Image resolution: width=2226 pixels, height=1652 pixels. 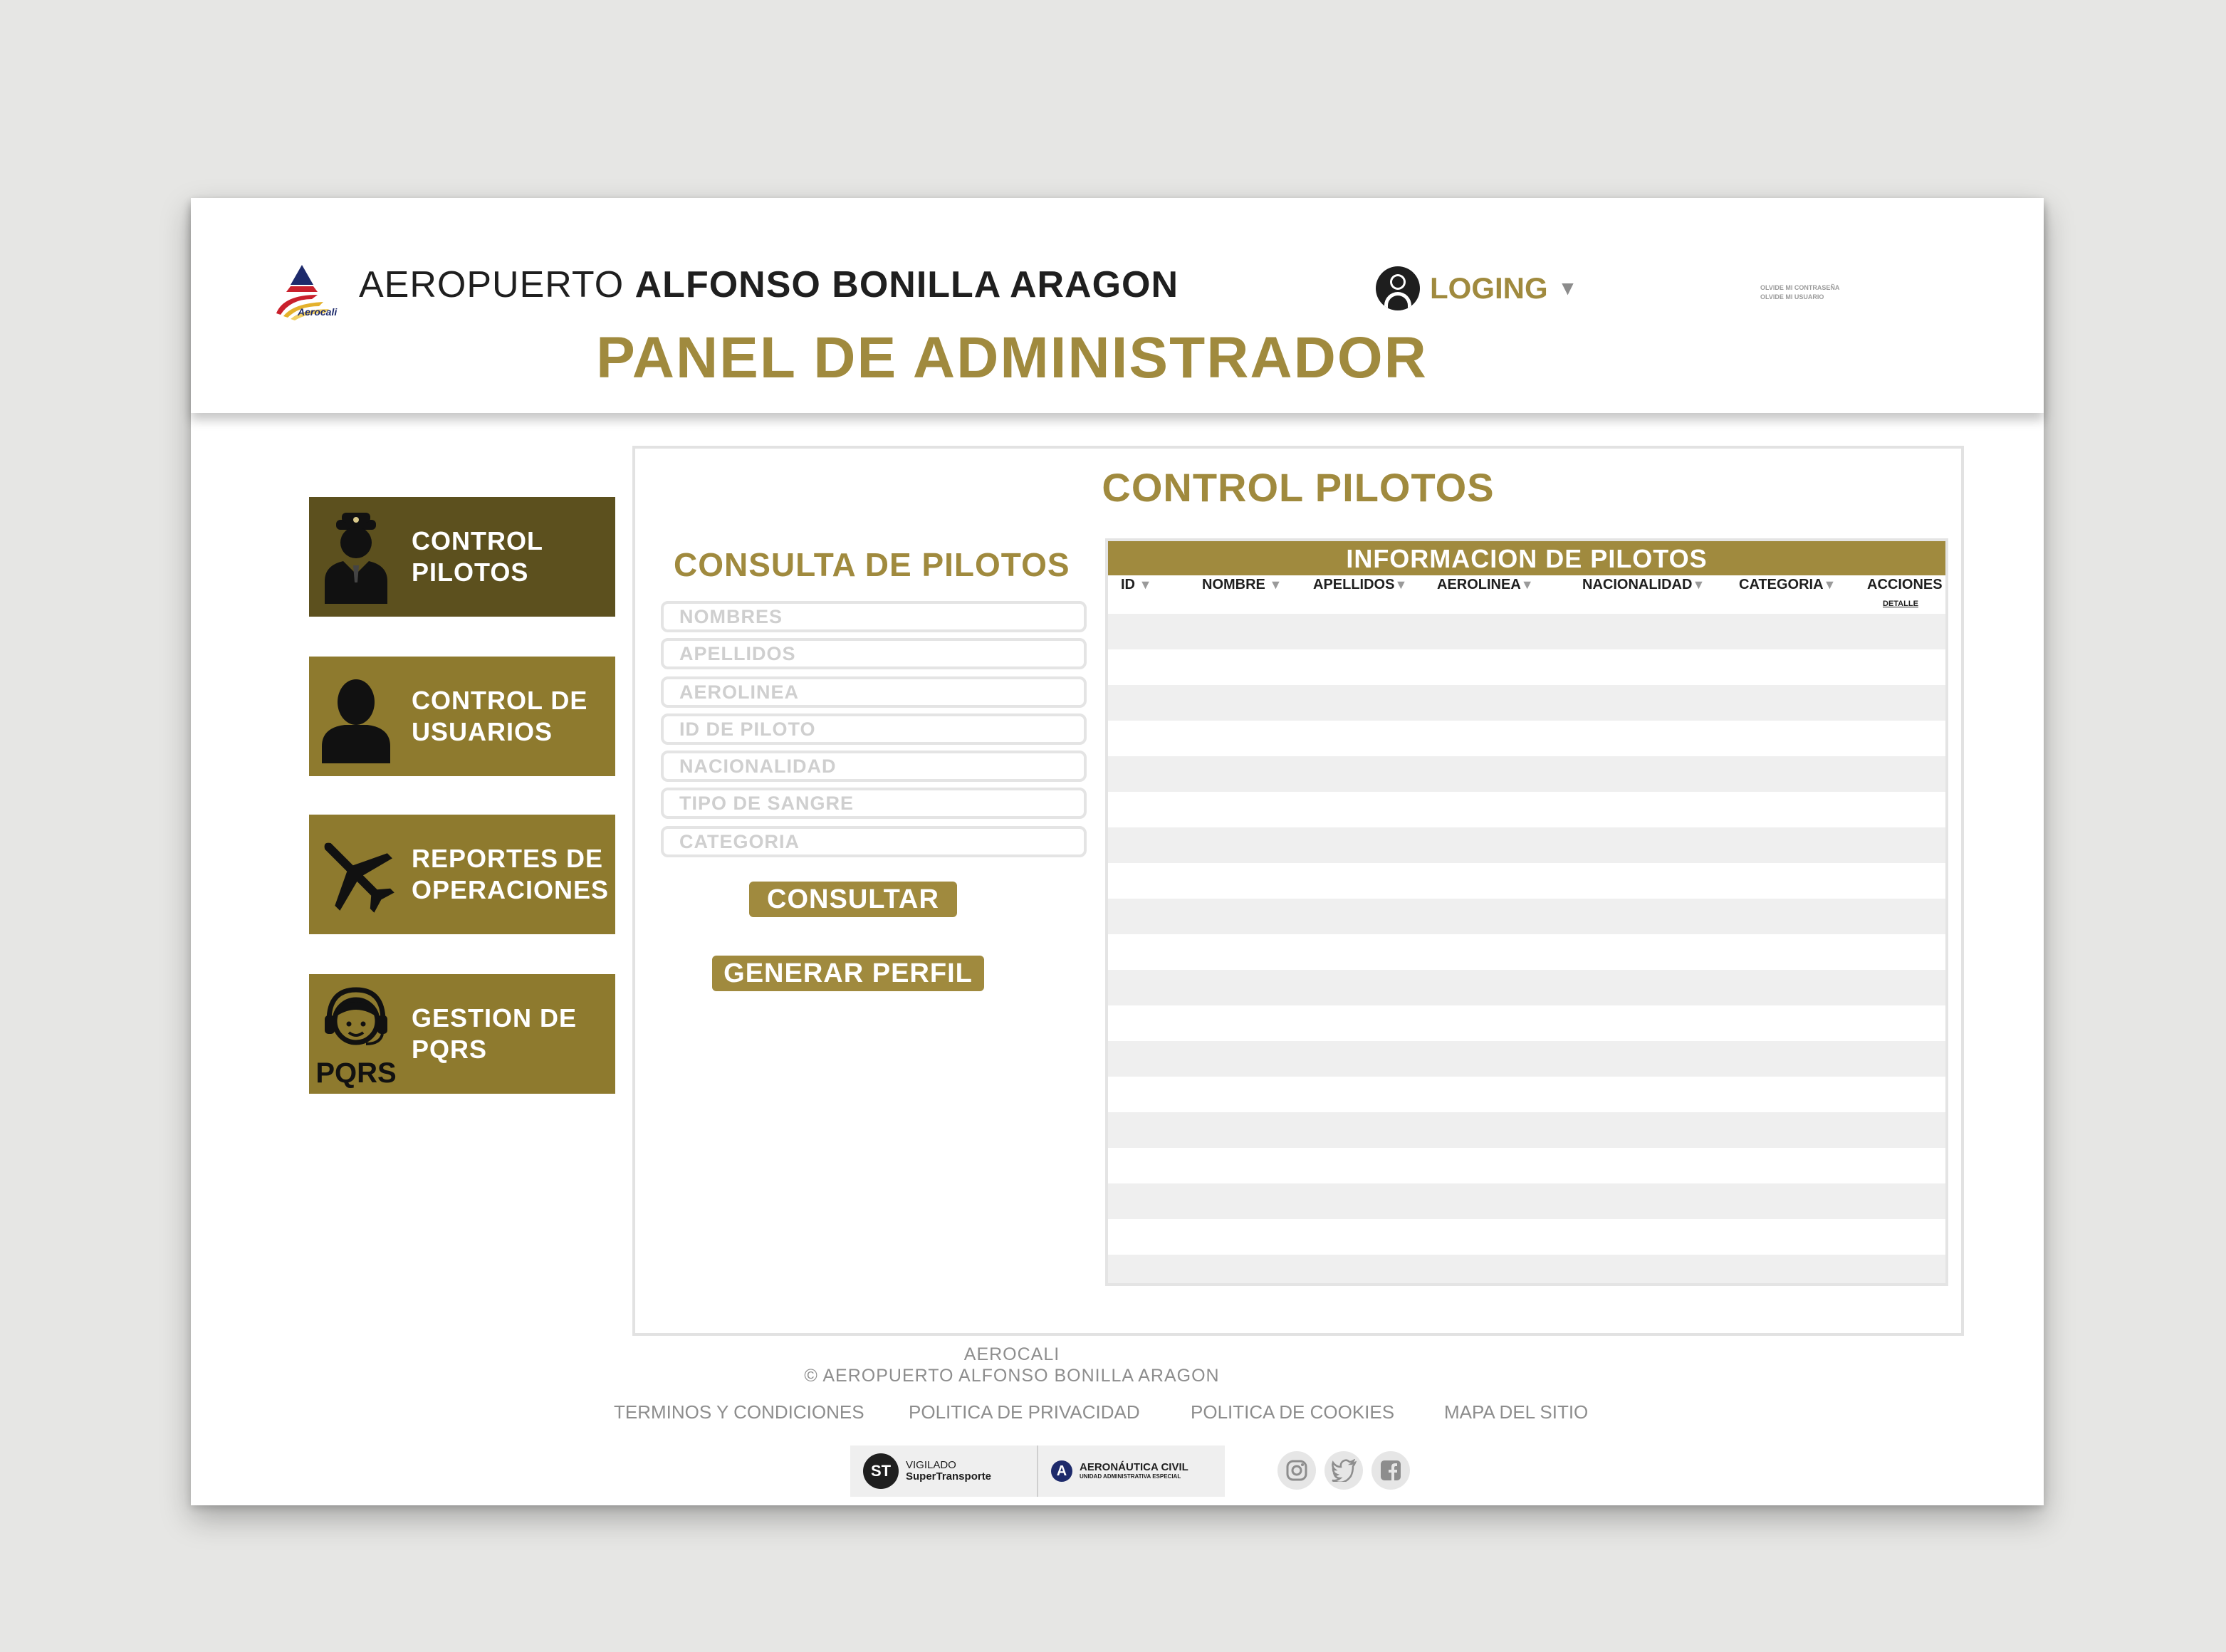 I want to click on sidebar-item-label: CONTROL PILOTOS, so click(x=505, y=557).